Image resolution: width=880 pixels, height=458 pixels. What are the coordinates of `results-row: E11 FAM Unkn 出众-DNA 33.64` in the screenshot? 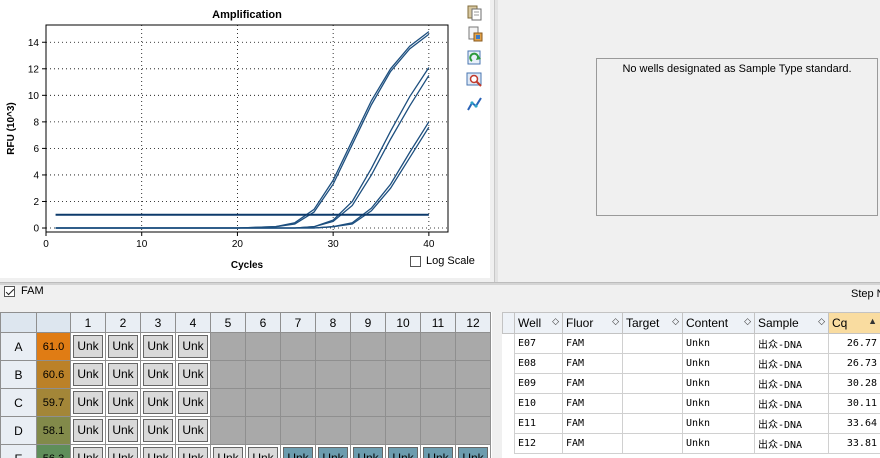 It's located at (691, 423).